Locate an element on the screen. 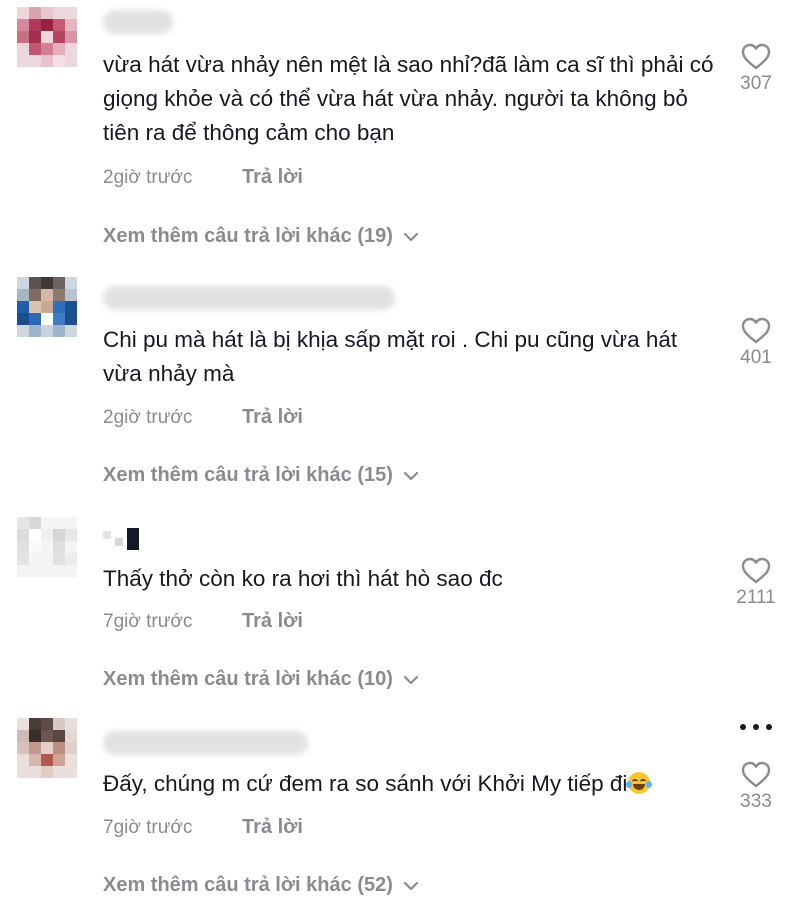  like-count: 333 is located at coordinates (756, 801).